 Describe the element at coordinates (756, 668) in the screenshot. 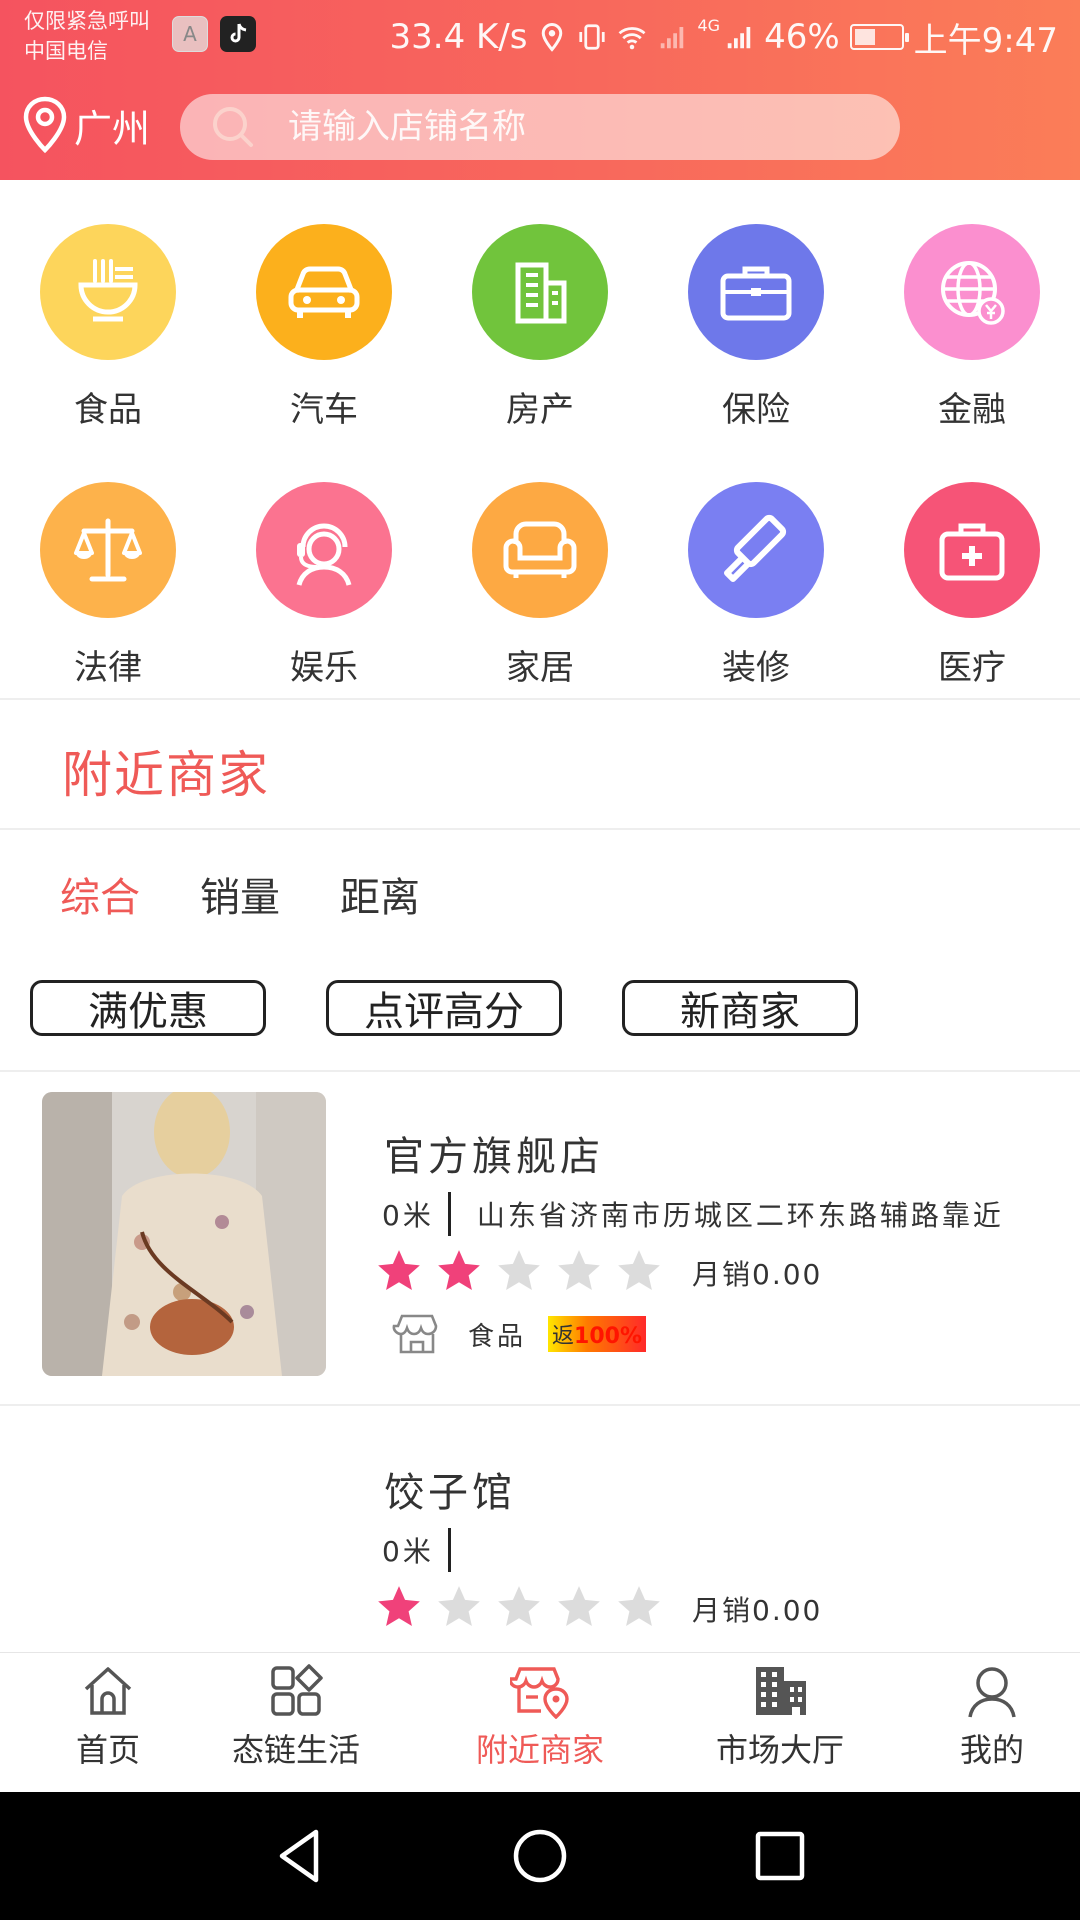

I see `category-label: 装修` at that location.